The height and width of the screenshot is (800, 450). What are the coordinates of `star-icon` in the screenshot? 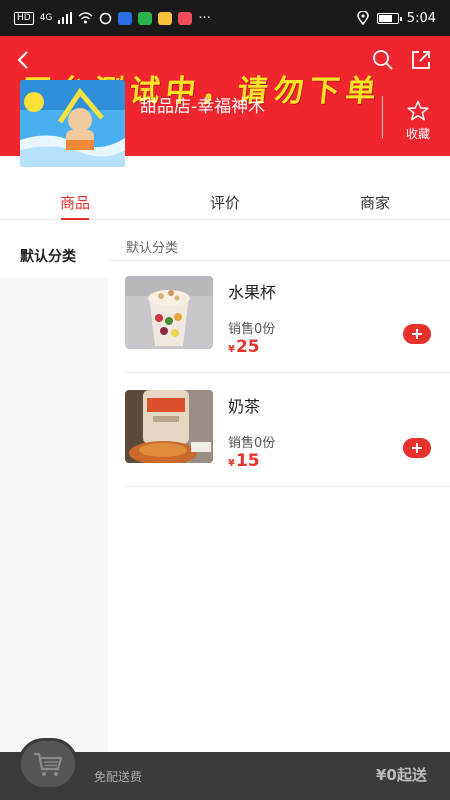 It's located at (418, 110).